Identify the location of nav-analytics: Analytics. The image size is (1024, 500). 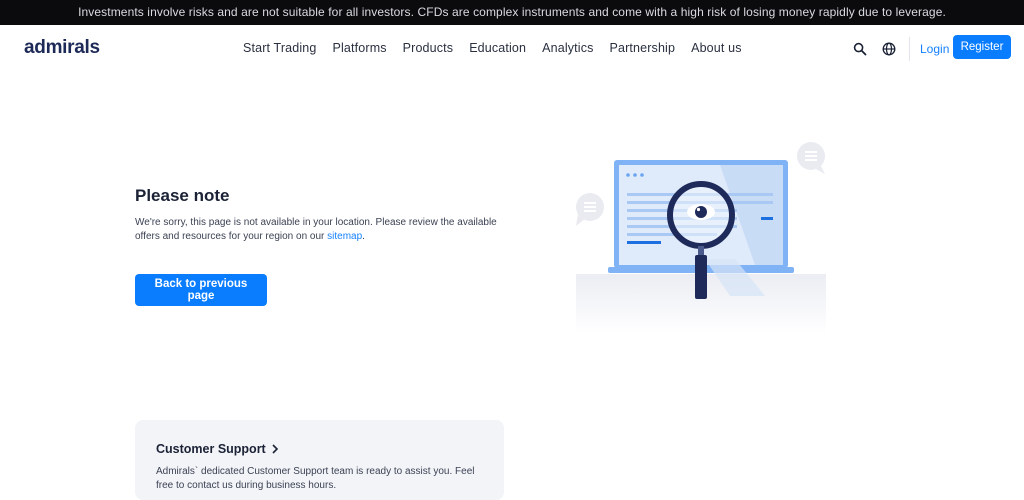
(567, 48).